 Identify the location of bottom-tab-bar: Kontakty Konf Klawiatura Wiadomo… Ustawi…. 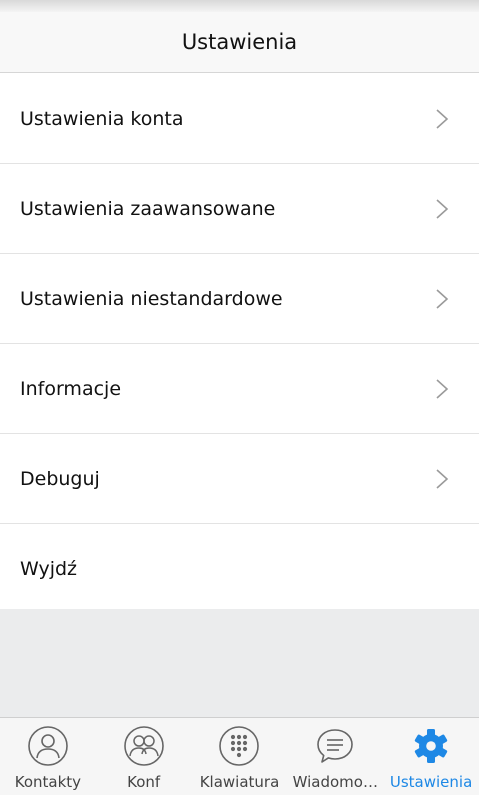
(239, 756).